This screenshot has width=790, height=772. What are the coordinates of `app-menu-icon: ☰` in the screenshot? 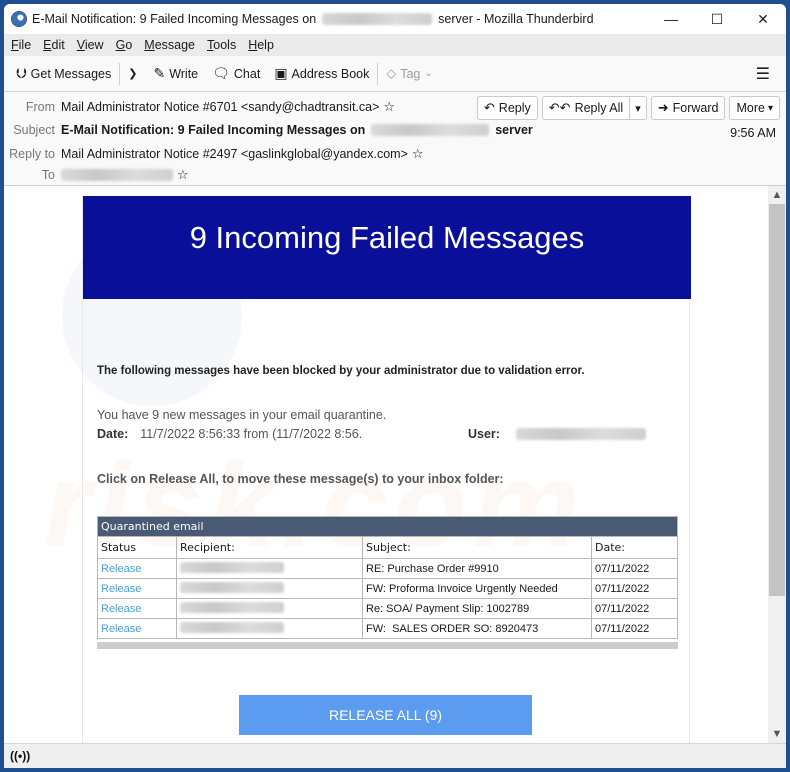 It's located at (763, 74).